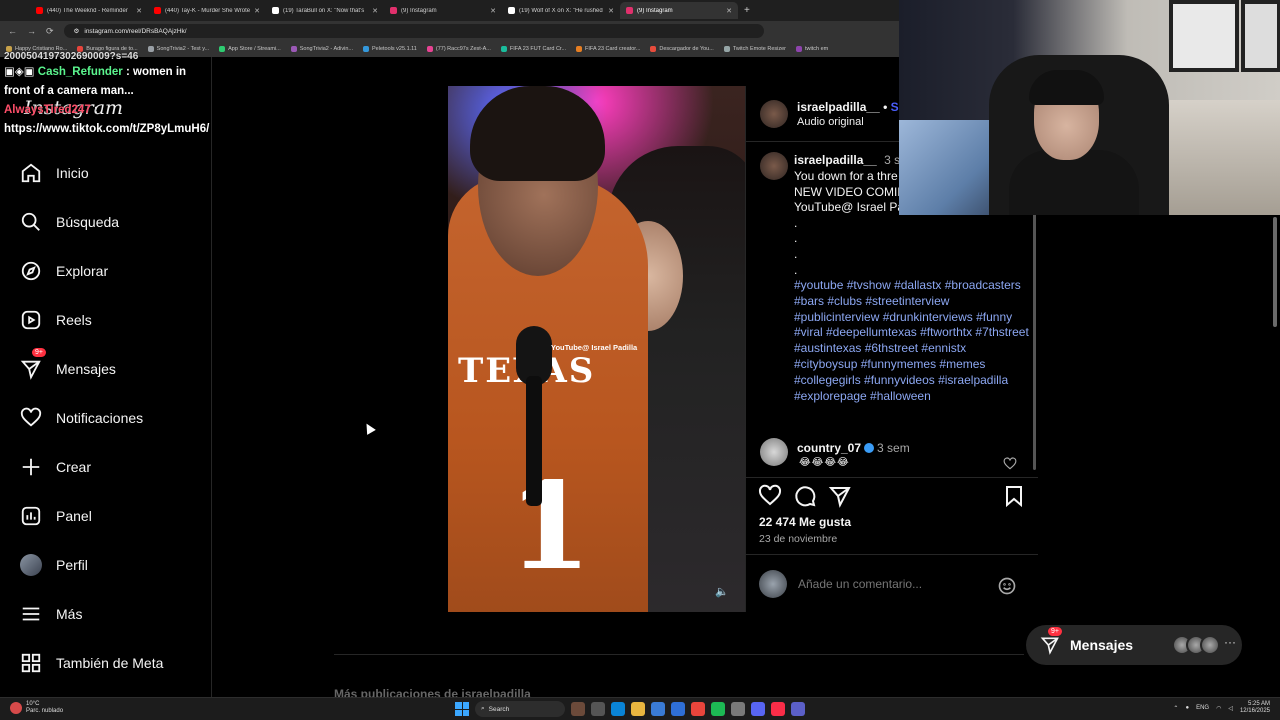 The image size is (1280, 720). I want to click on sidebar-item-mensajes: 9+ Mensajes, so click(110, 366).